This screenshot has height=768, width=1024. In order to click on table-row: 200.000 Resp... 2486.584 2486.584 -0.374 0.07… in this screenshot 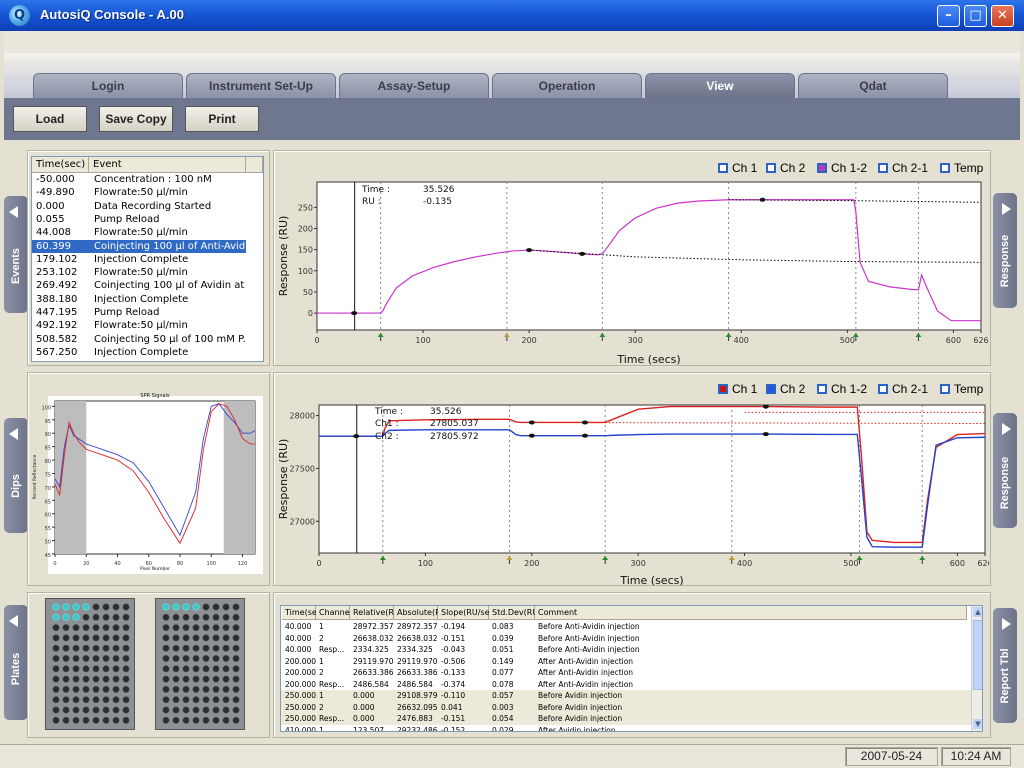, I will do `click(626, 685)`.